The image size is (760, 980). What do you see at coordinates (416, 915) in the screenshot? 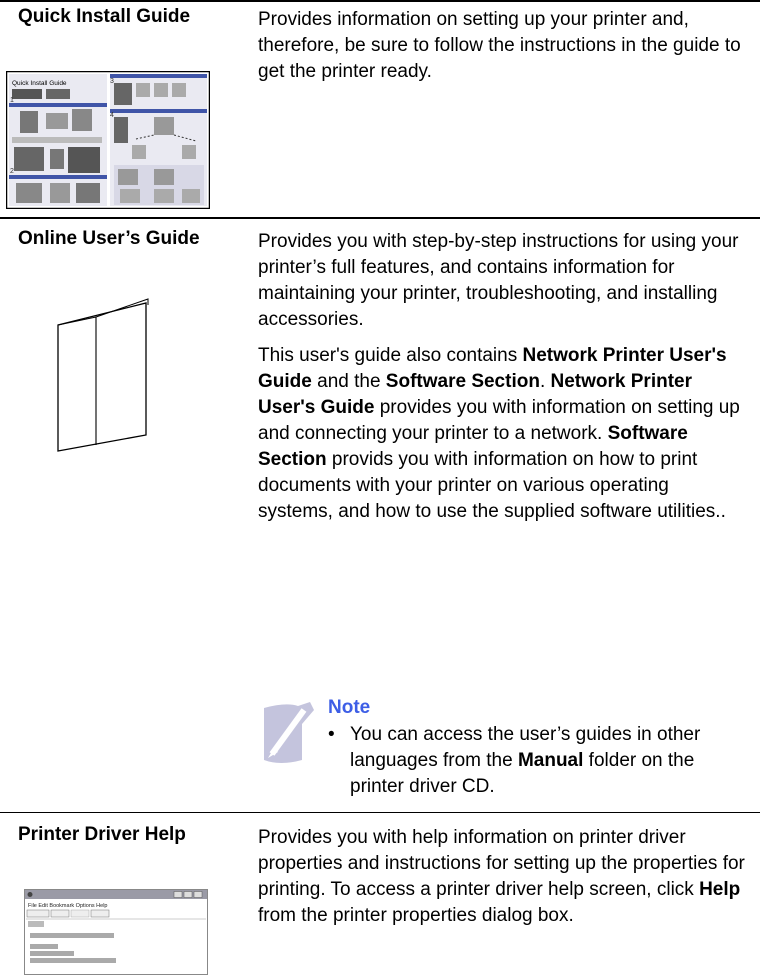
I see `paragraph-run: from the printer properties dialog box.` at bounding box center [416, 915].